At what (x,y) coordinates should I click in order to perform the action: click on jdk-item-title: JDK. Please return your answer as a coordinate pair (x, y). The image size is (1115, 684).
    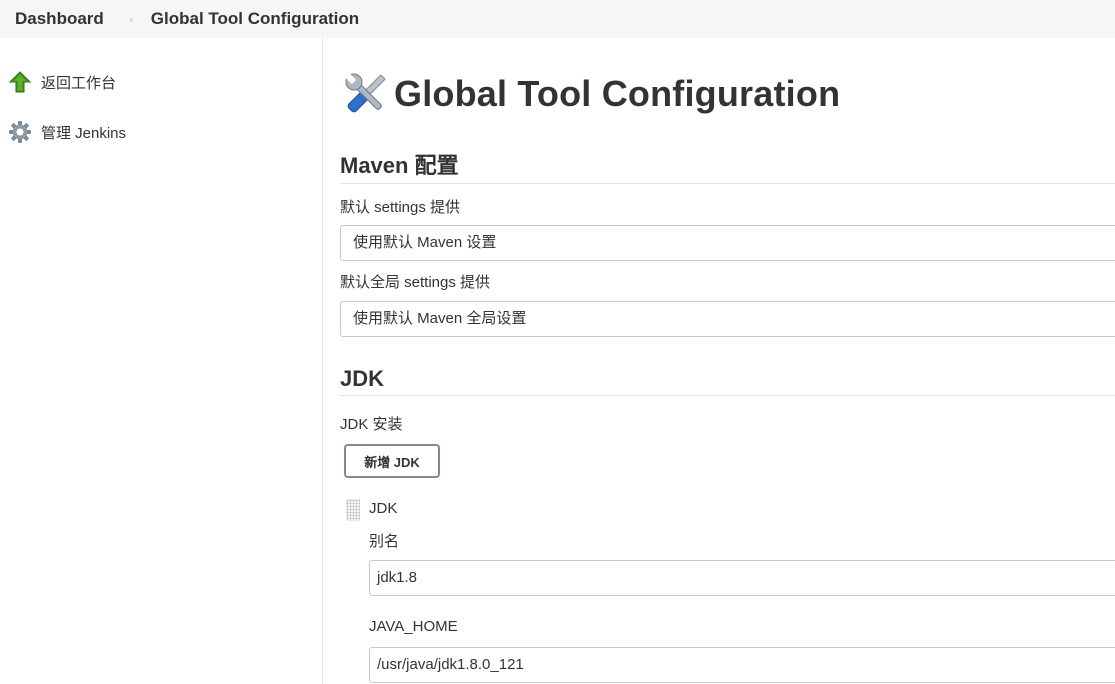
    Looking at the image, I should click on (383, 508).